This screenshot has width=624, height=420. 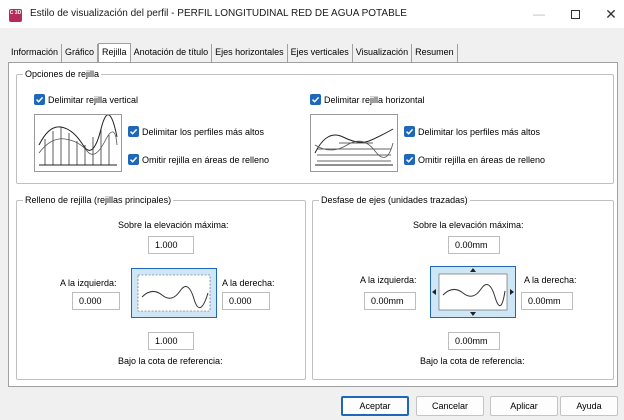 I want to click on vertical-omit-fill-label: Omitir rejilla en áreas de relleno, so click(x=206, y=159).